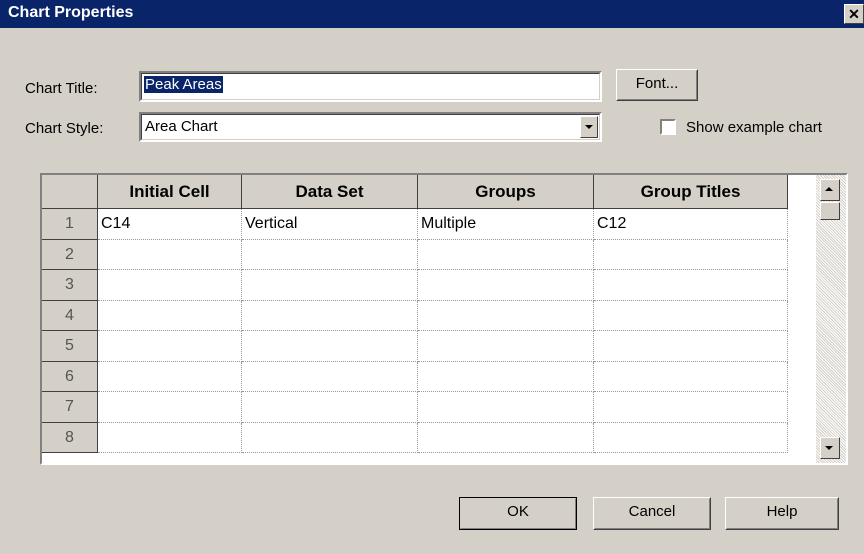 This screenshot has height=554, width=864. I want to click on vertical-scrollbar, so click(831, 319).